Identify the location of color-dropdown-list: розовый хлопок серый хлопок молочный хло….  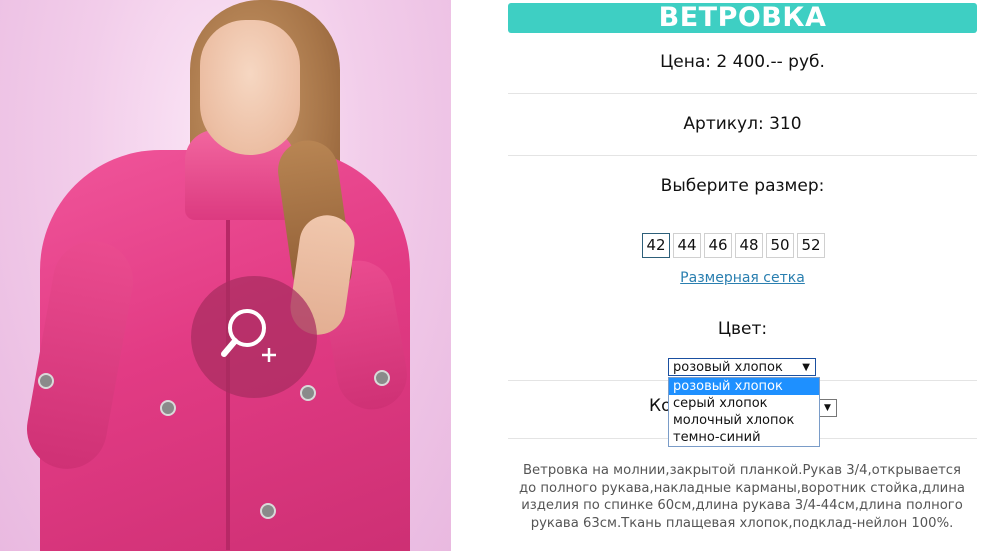
(744, 412).